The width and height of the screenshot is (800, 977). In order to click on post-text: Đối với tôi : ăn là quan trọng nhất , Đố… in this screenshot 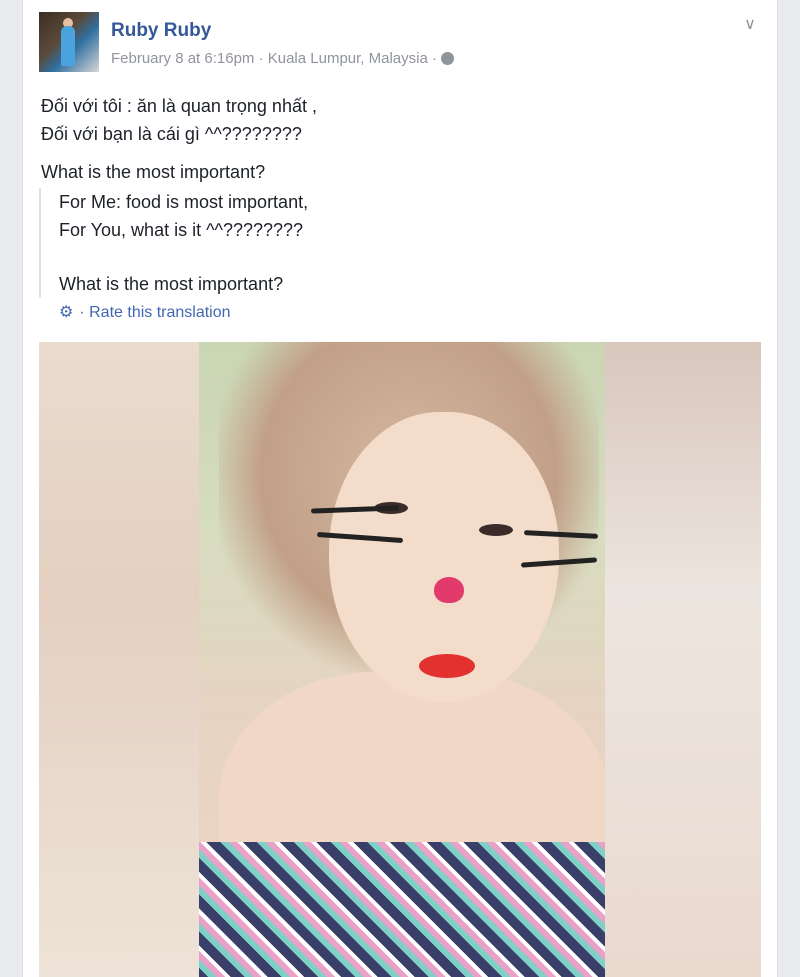, I will do `click(179, 139)`.